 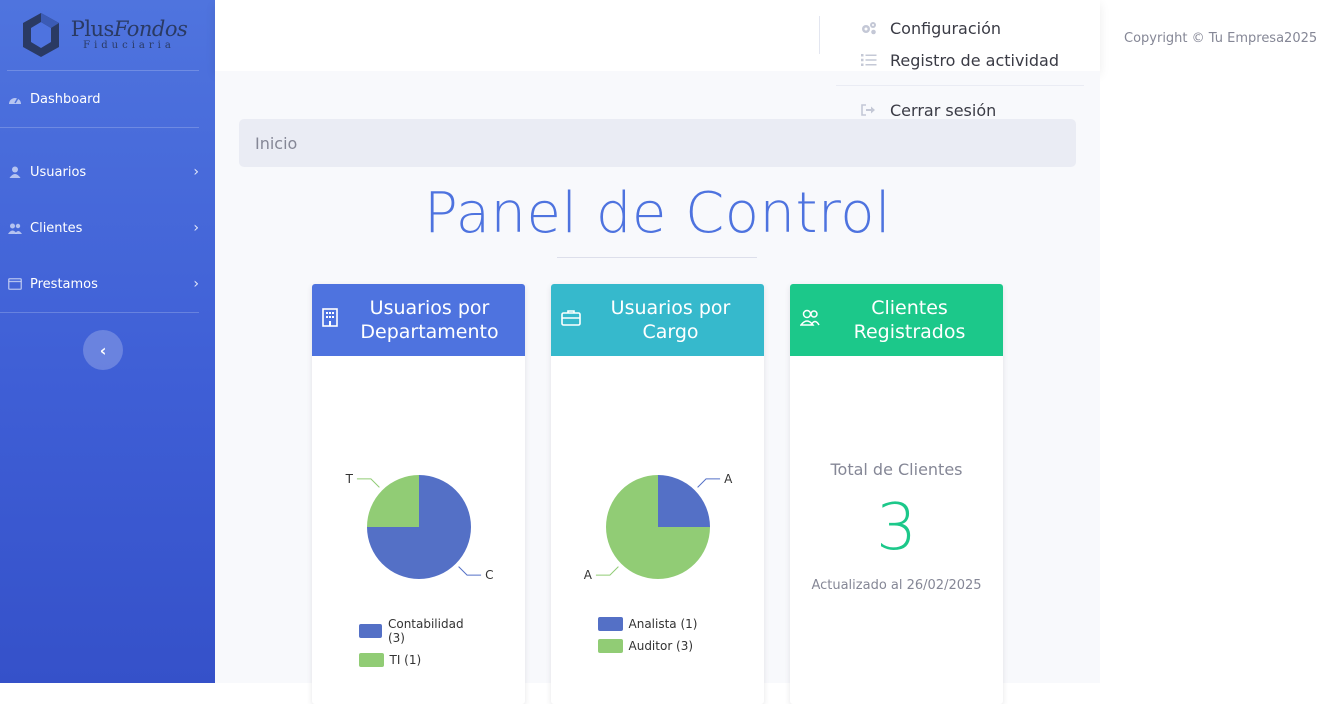 I want to click on sidebar-item-clientes: Clientes ›, so click(x=99, y=228).